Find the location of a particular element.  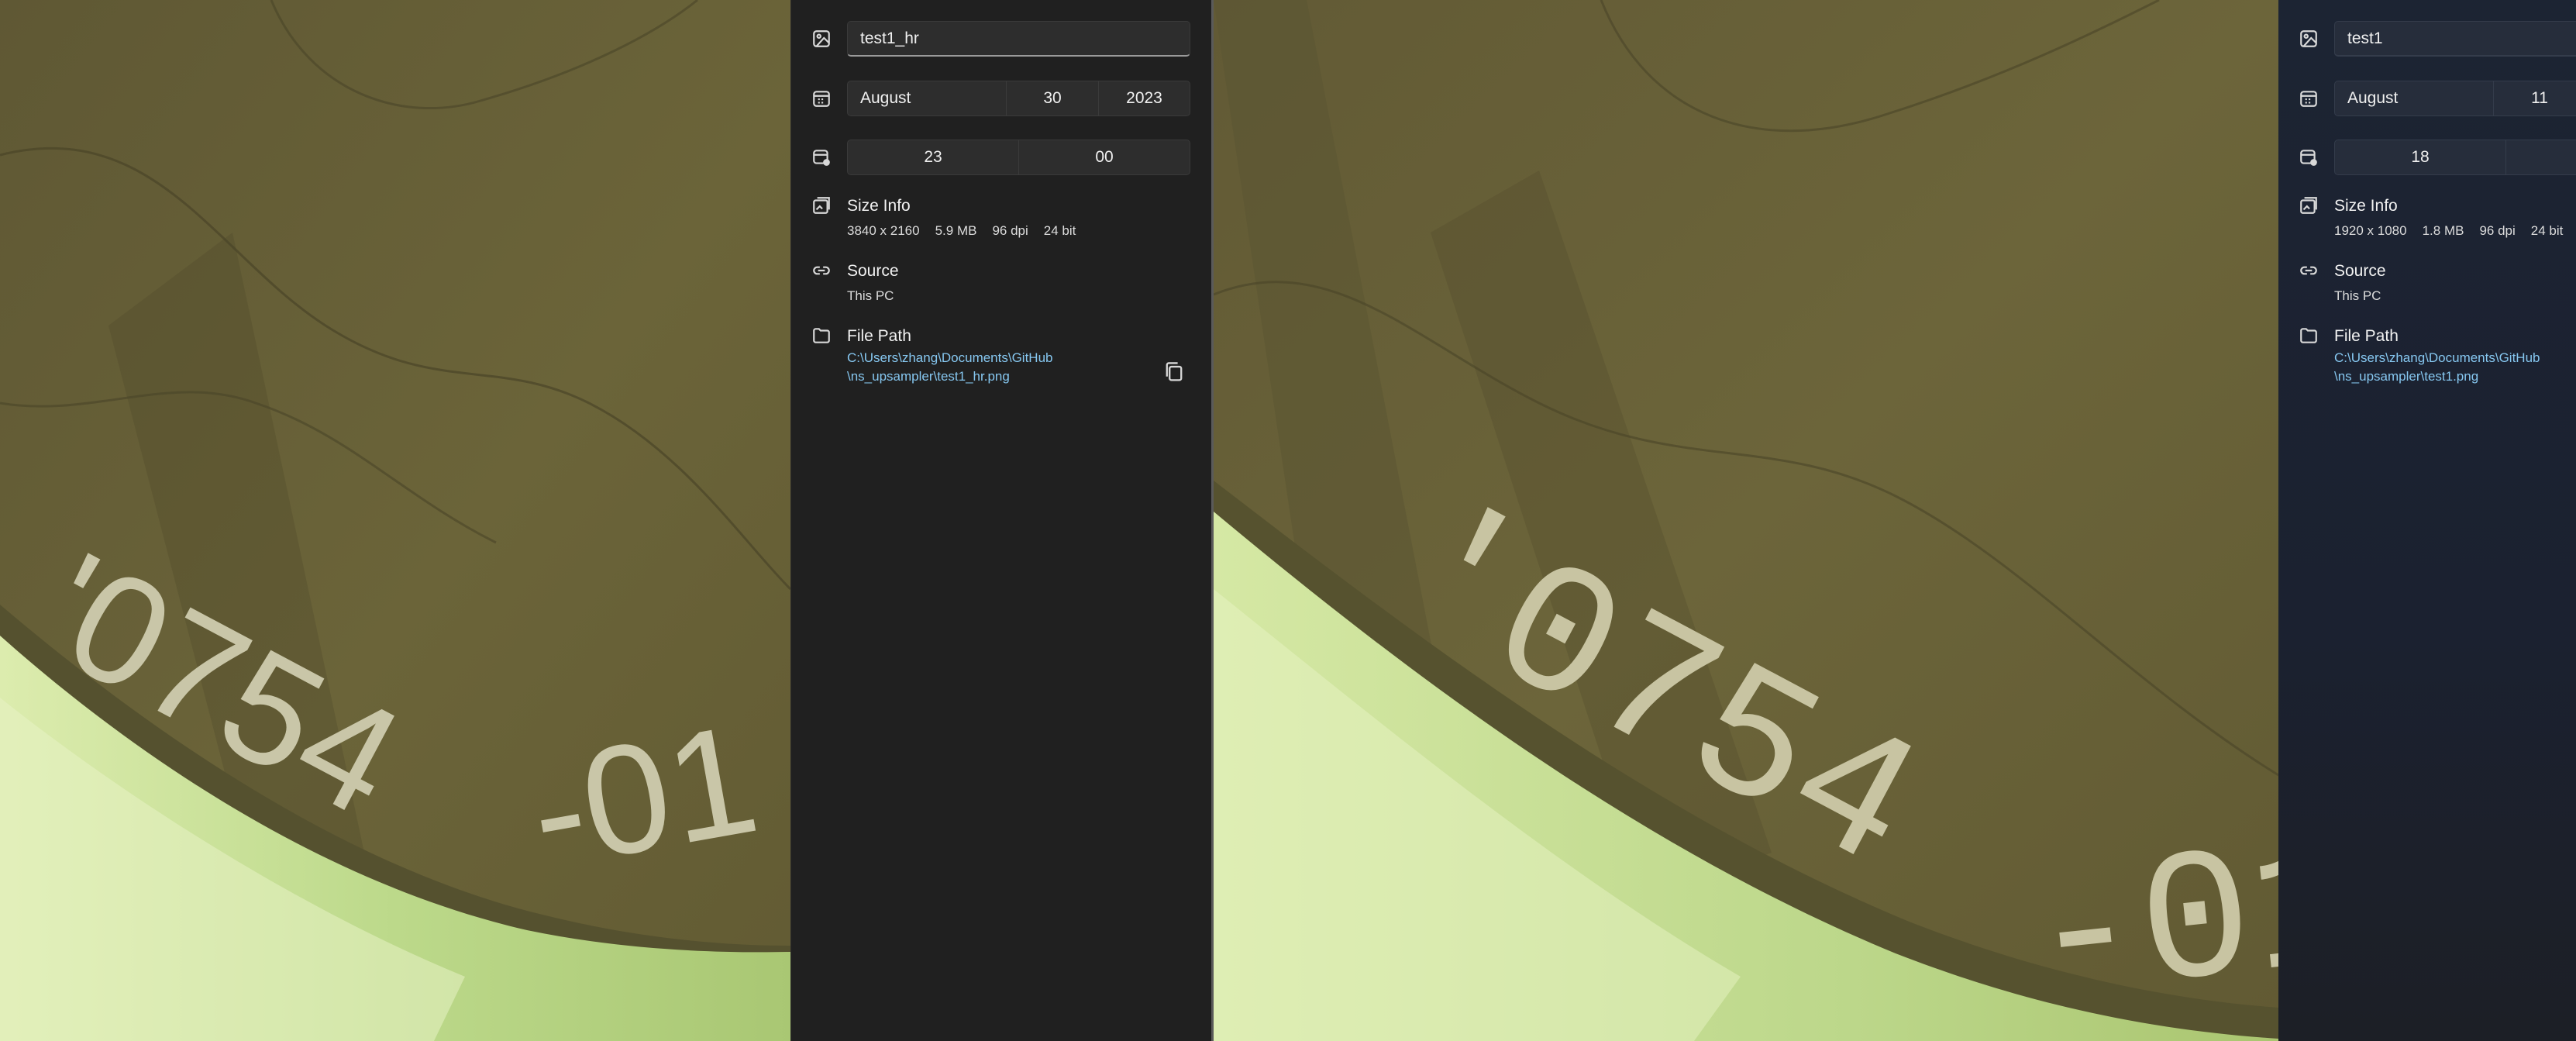

time-minute: 00 is located at coordinates (1104, 157).